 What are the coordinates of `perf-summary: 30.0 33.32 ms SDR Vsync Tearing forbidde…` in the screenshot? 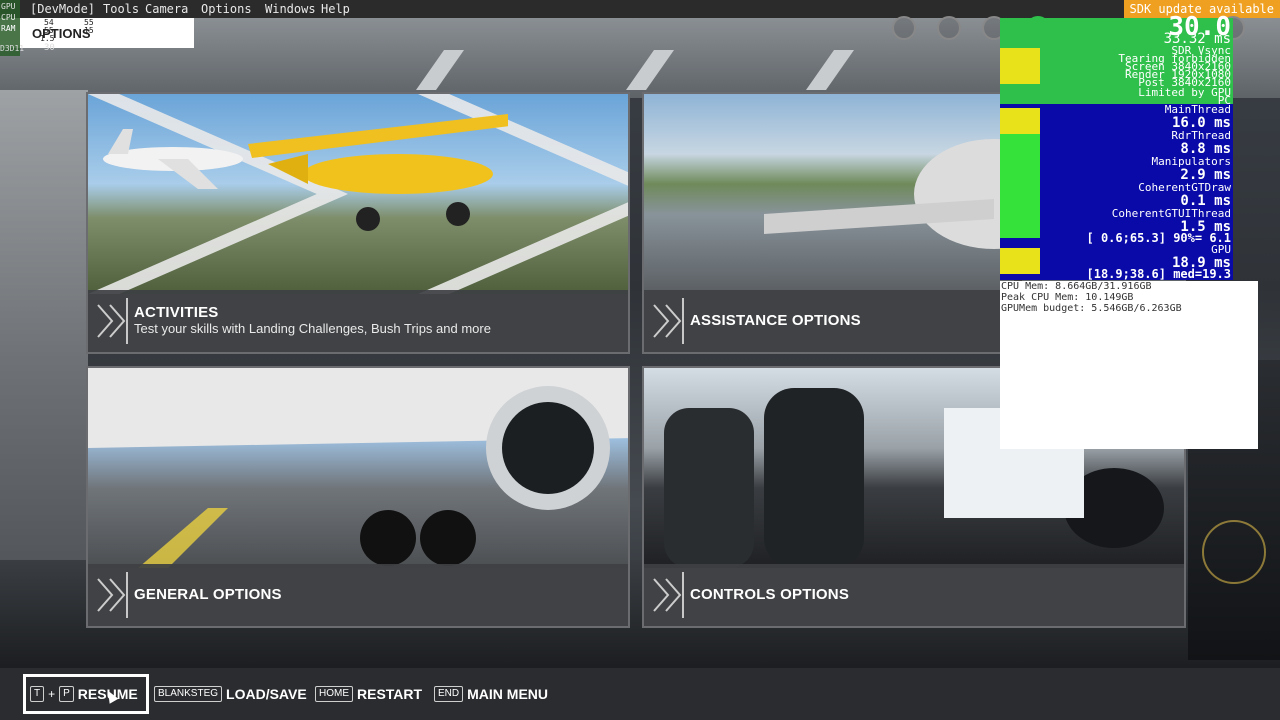 It's located at (1116, 59).